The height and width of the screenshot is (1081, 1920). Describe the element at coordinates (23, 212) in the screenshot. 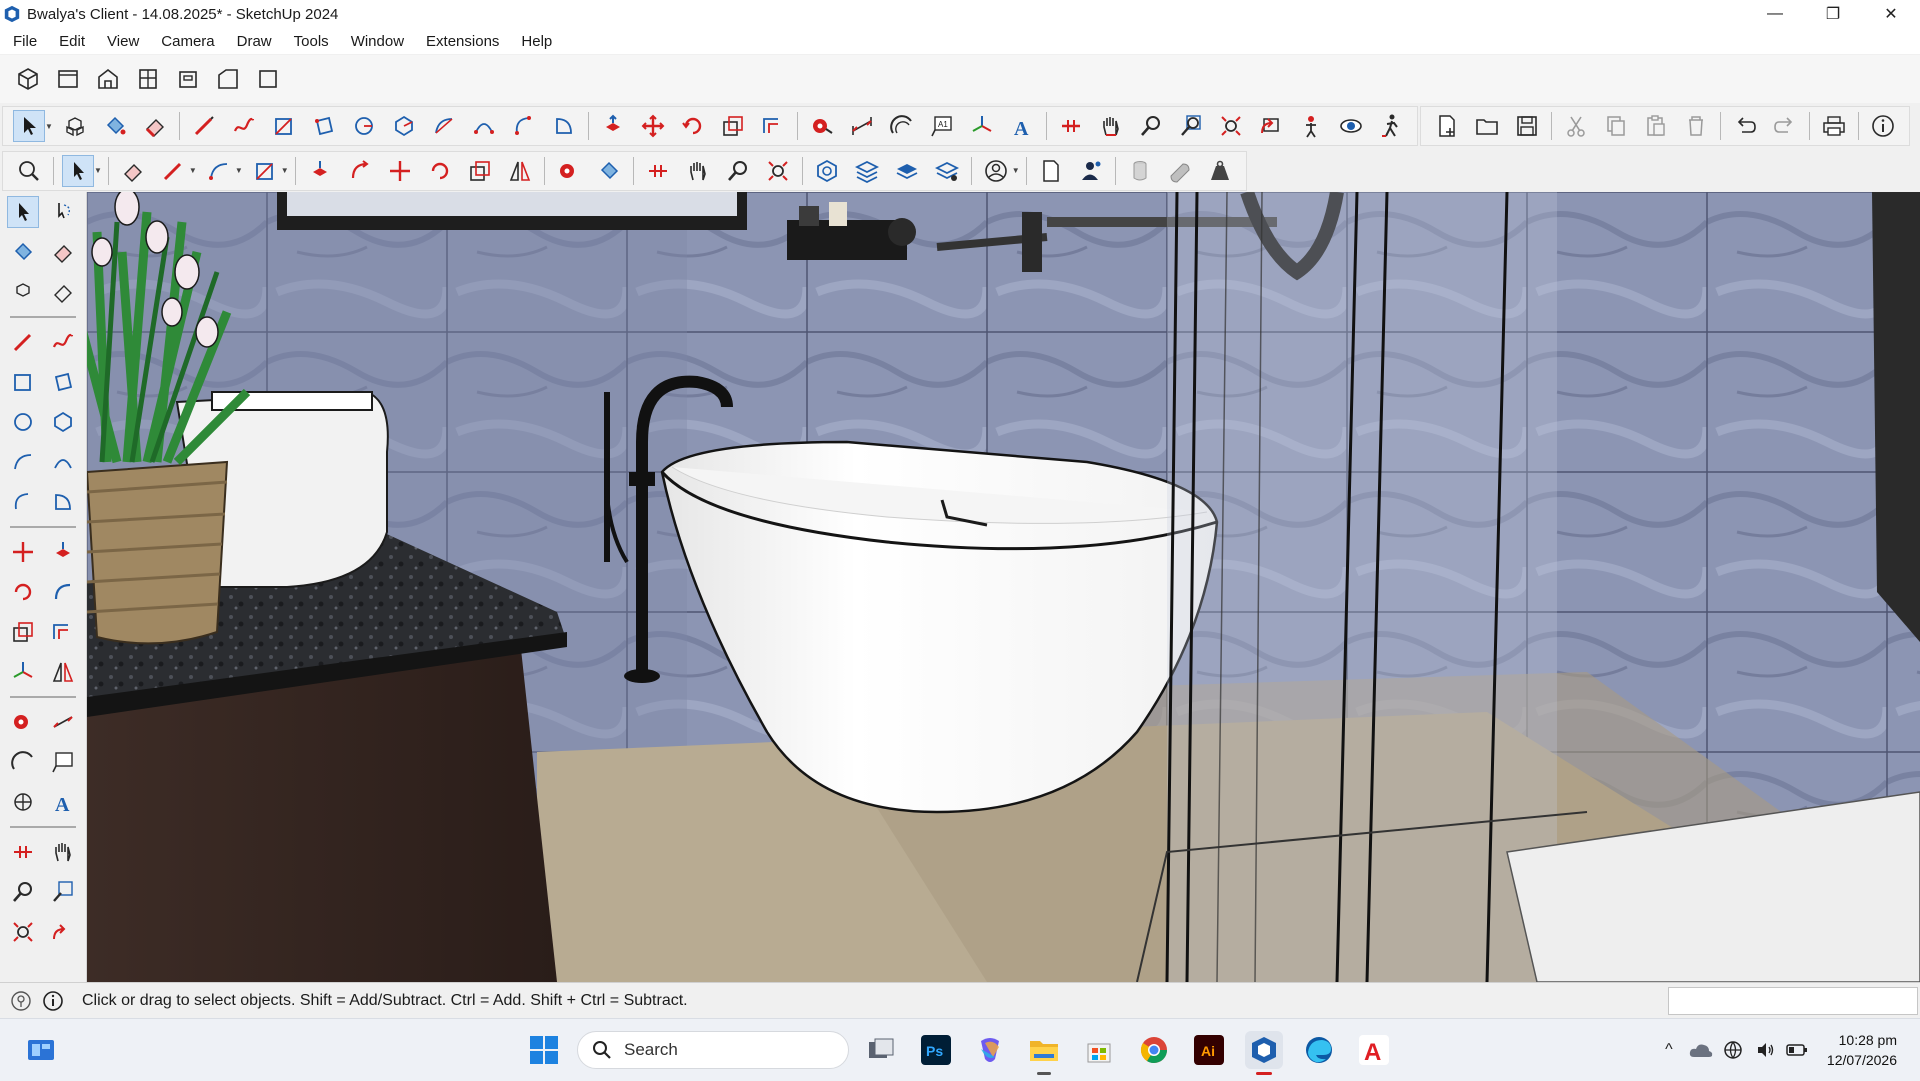

I see `palette-select-icon` at that location.